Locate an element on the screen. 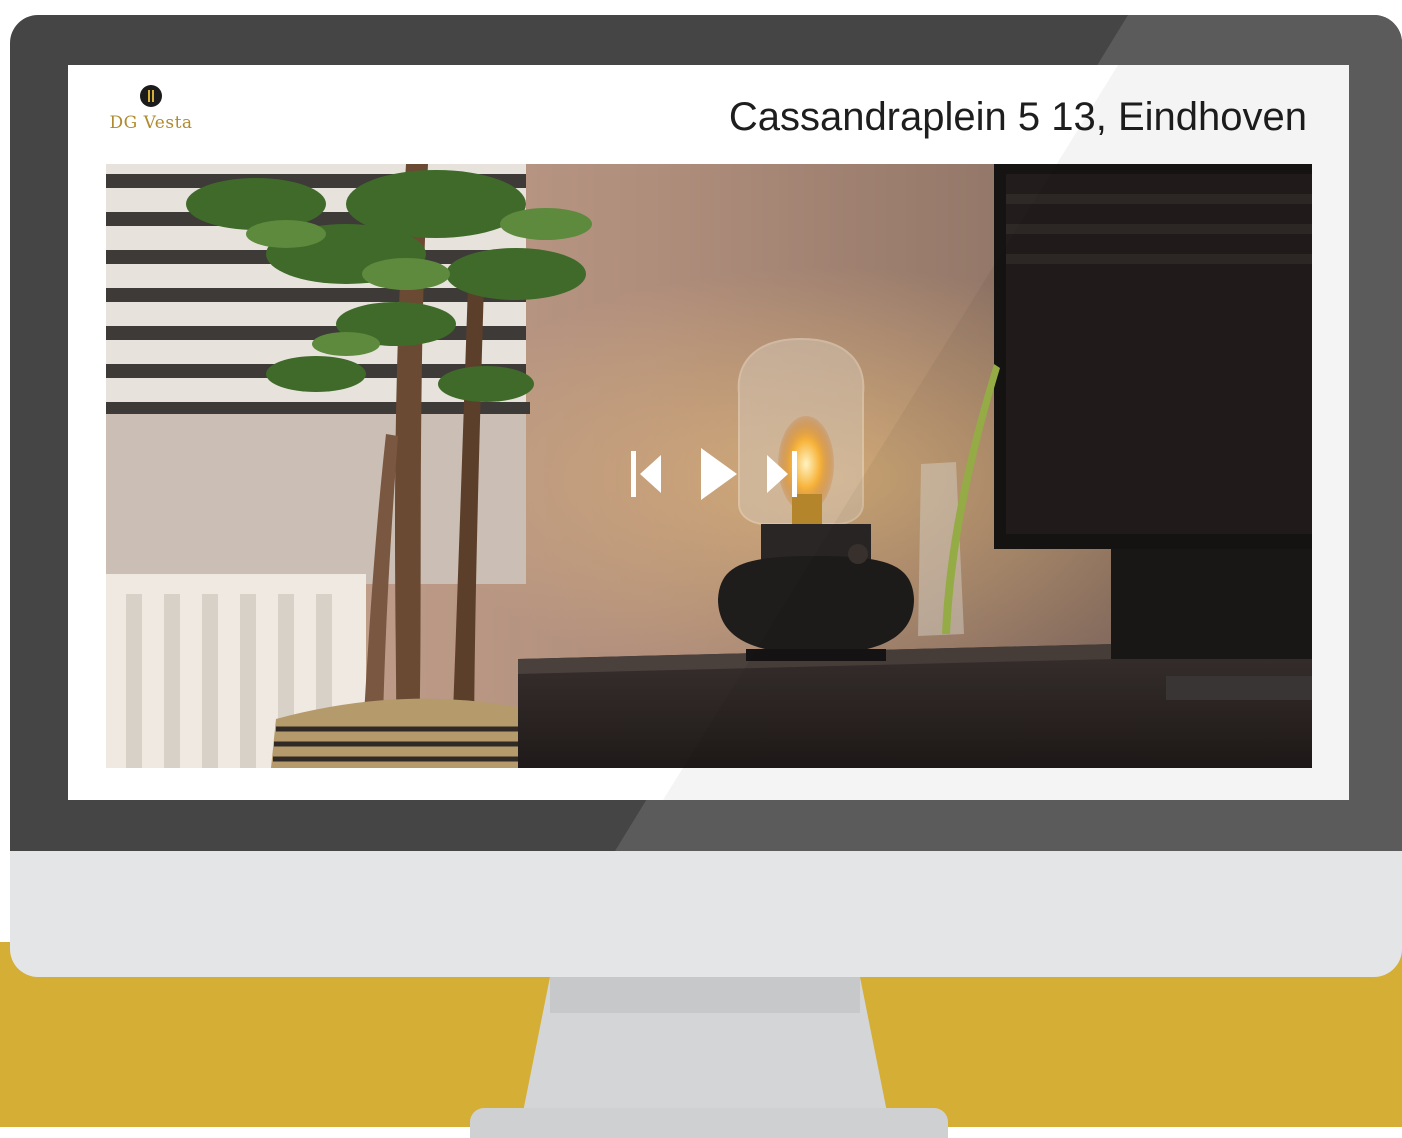 The image size is (1402, 1138). monitor-chin is located at coordinates (706, 914).